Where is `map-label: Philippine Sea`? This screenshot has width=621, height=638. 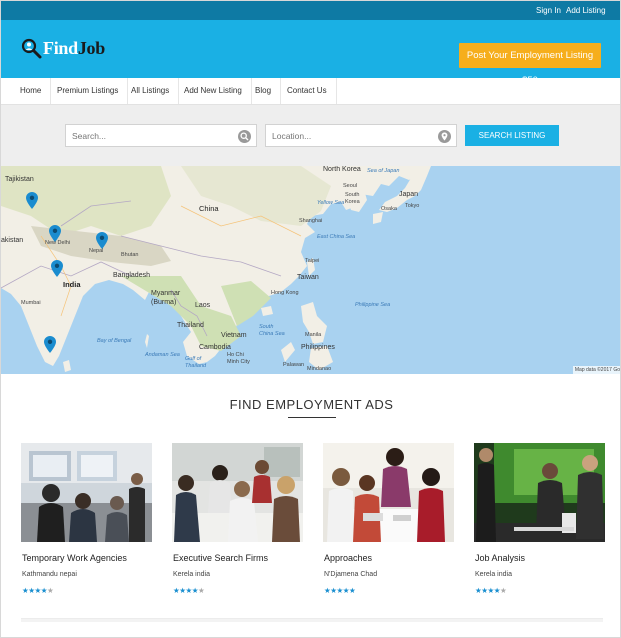
map-label: Philippine Sea is located at coordinates (373, 305).